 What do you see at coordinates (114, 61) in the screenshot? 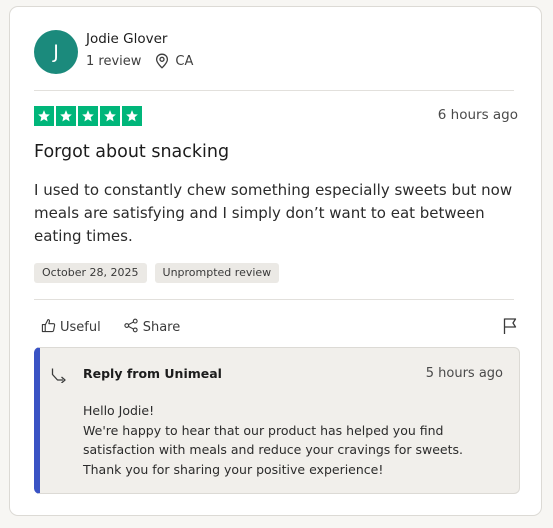
I see `review-count: 1 review` at bounding box center [114, 61].